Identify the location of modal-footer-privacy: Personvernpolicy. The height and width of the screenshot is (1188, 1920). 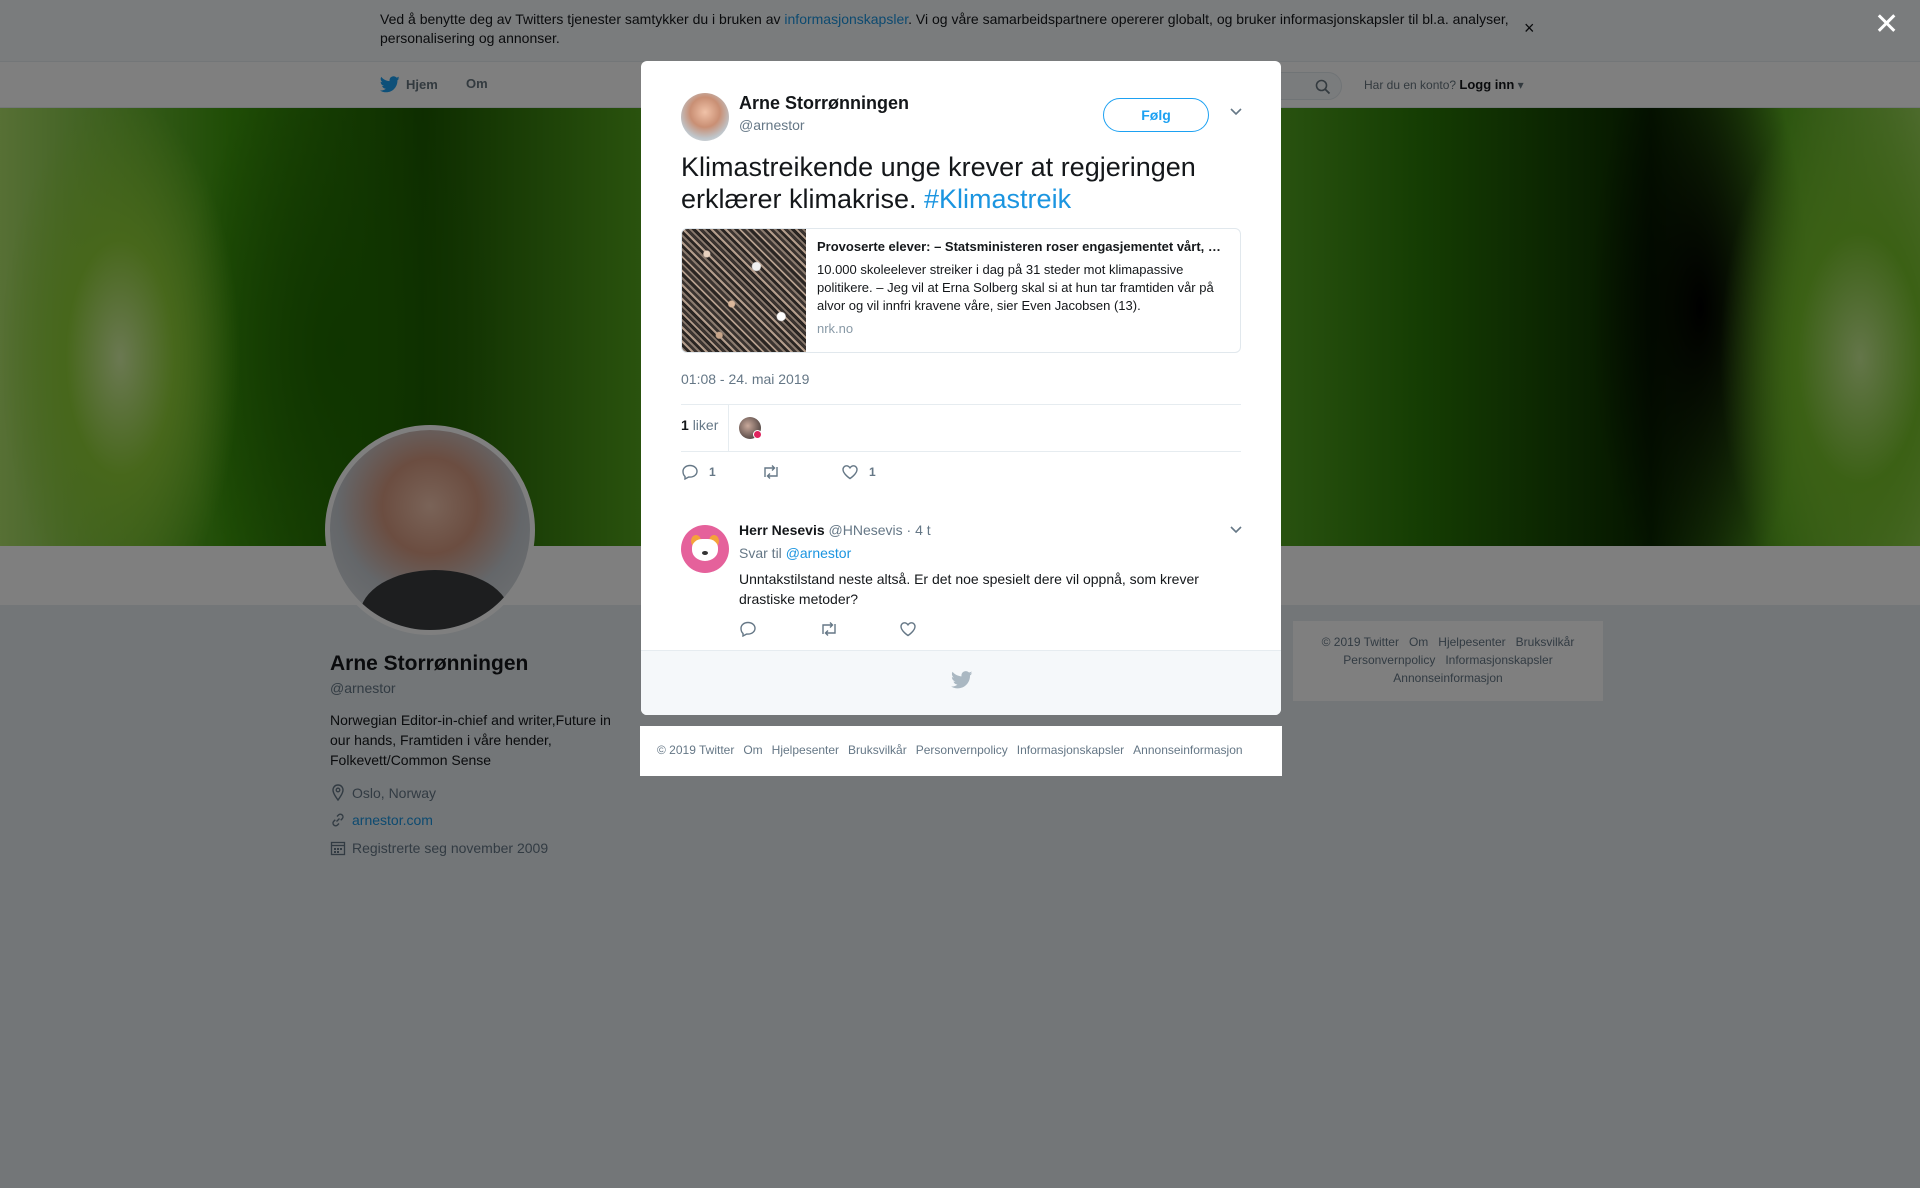
(962, 750).